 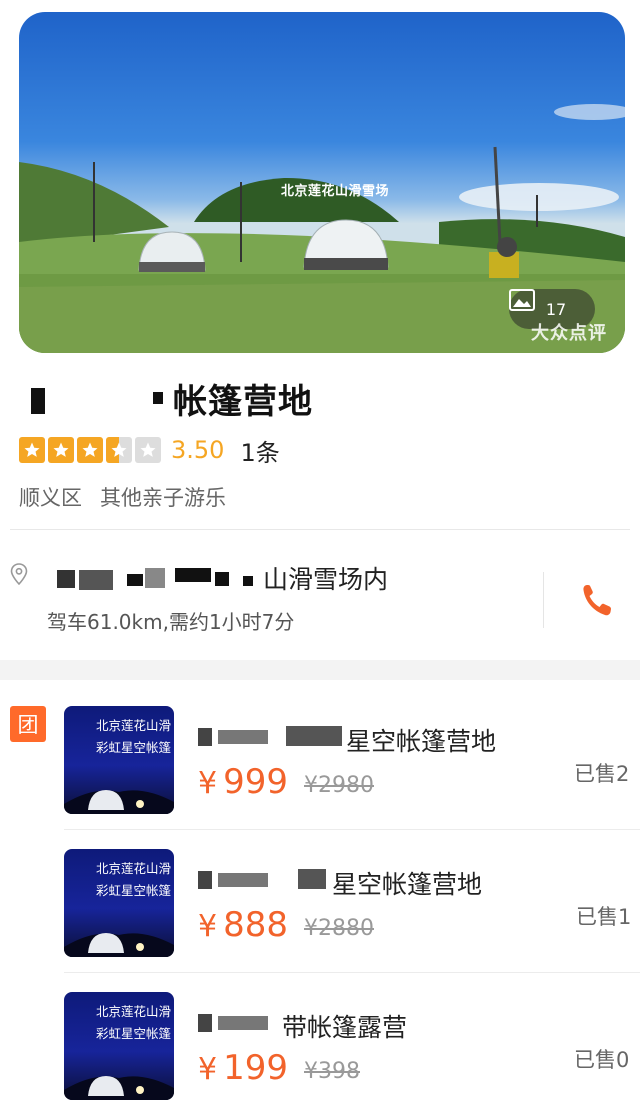 What do you see at coordinates (339, 928) in the screenshot?
I see `deal-original-price: ¥2880` at bounding box center [339, 928].